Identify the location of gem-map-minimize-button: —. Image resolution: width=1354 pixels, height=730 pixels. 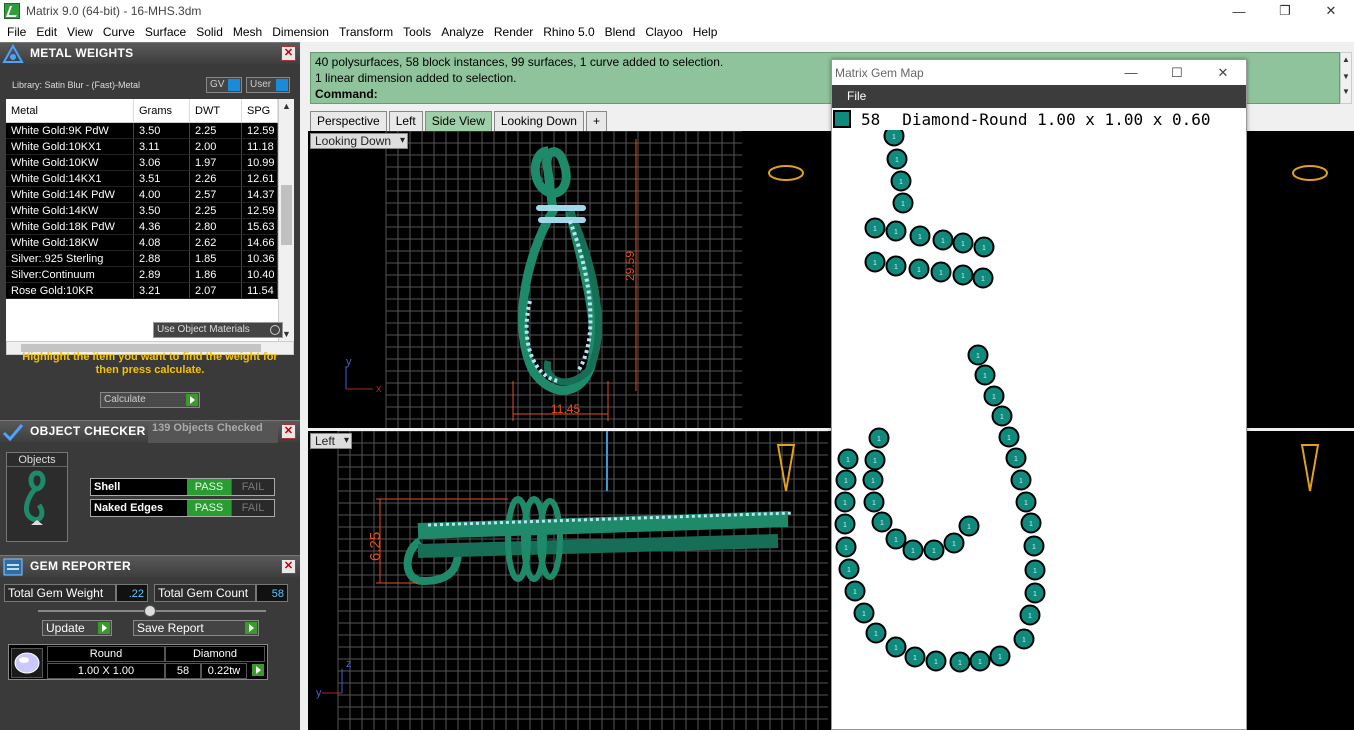
(1131, 72).